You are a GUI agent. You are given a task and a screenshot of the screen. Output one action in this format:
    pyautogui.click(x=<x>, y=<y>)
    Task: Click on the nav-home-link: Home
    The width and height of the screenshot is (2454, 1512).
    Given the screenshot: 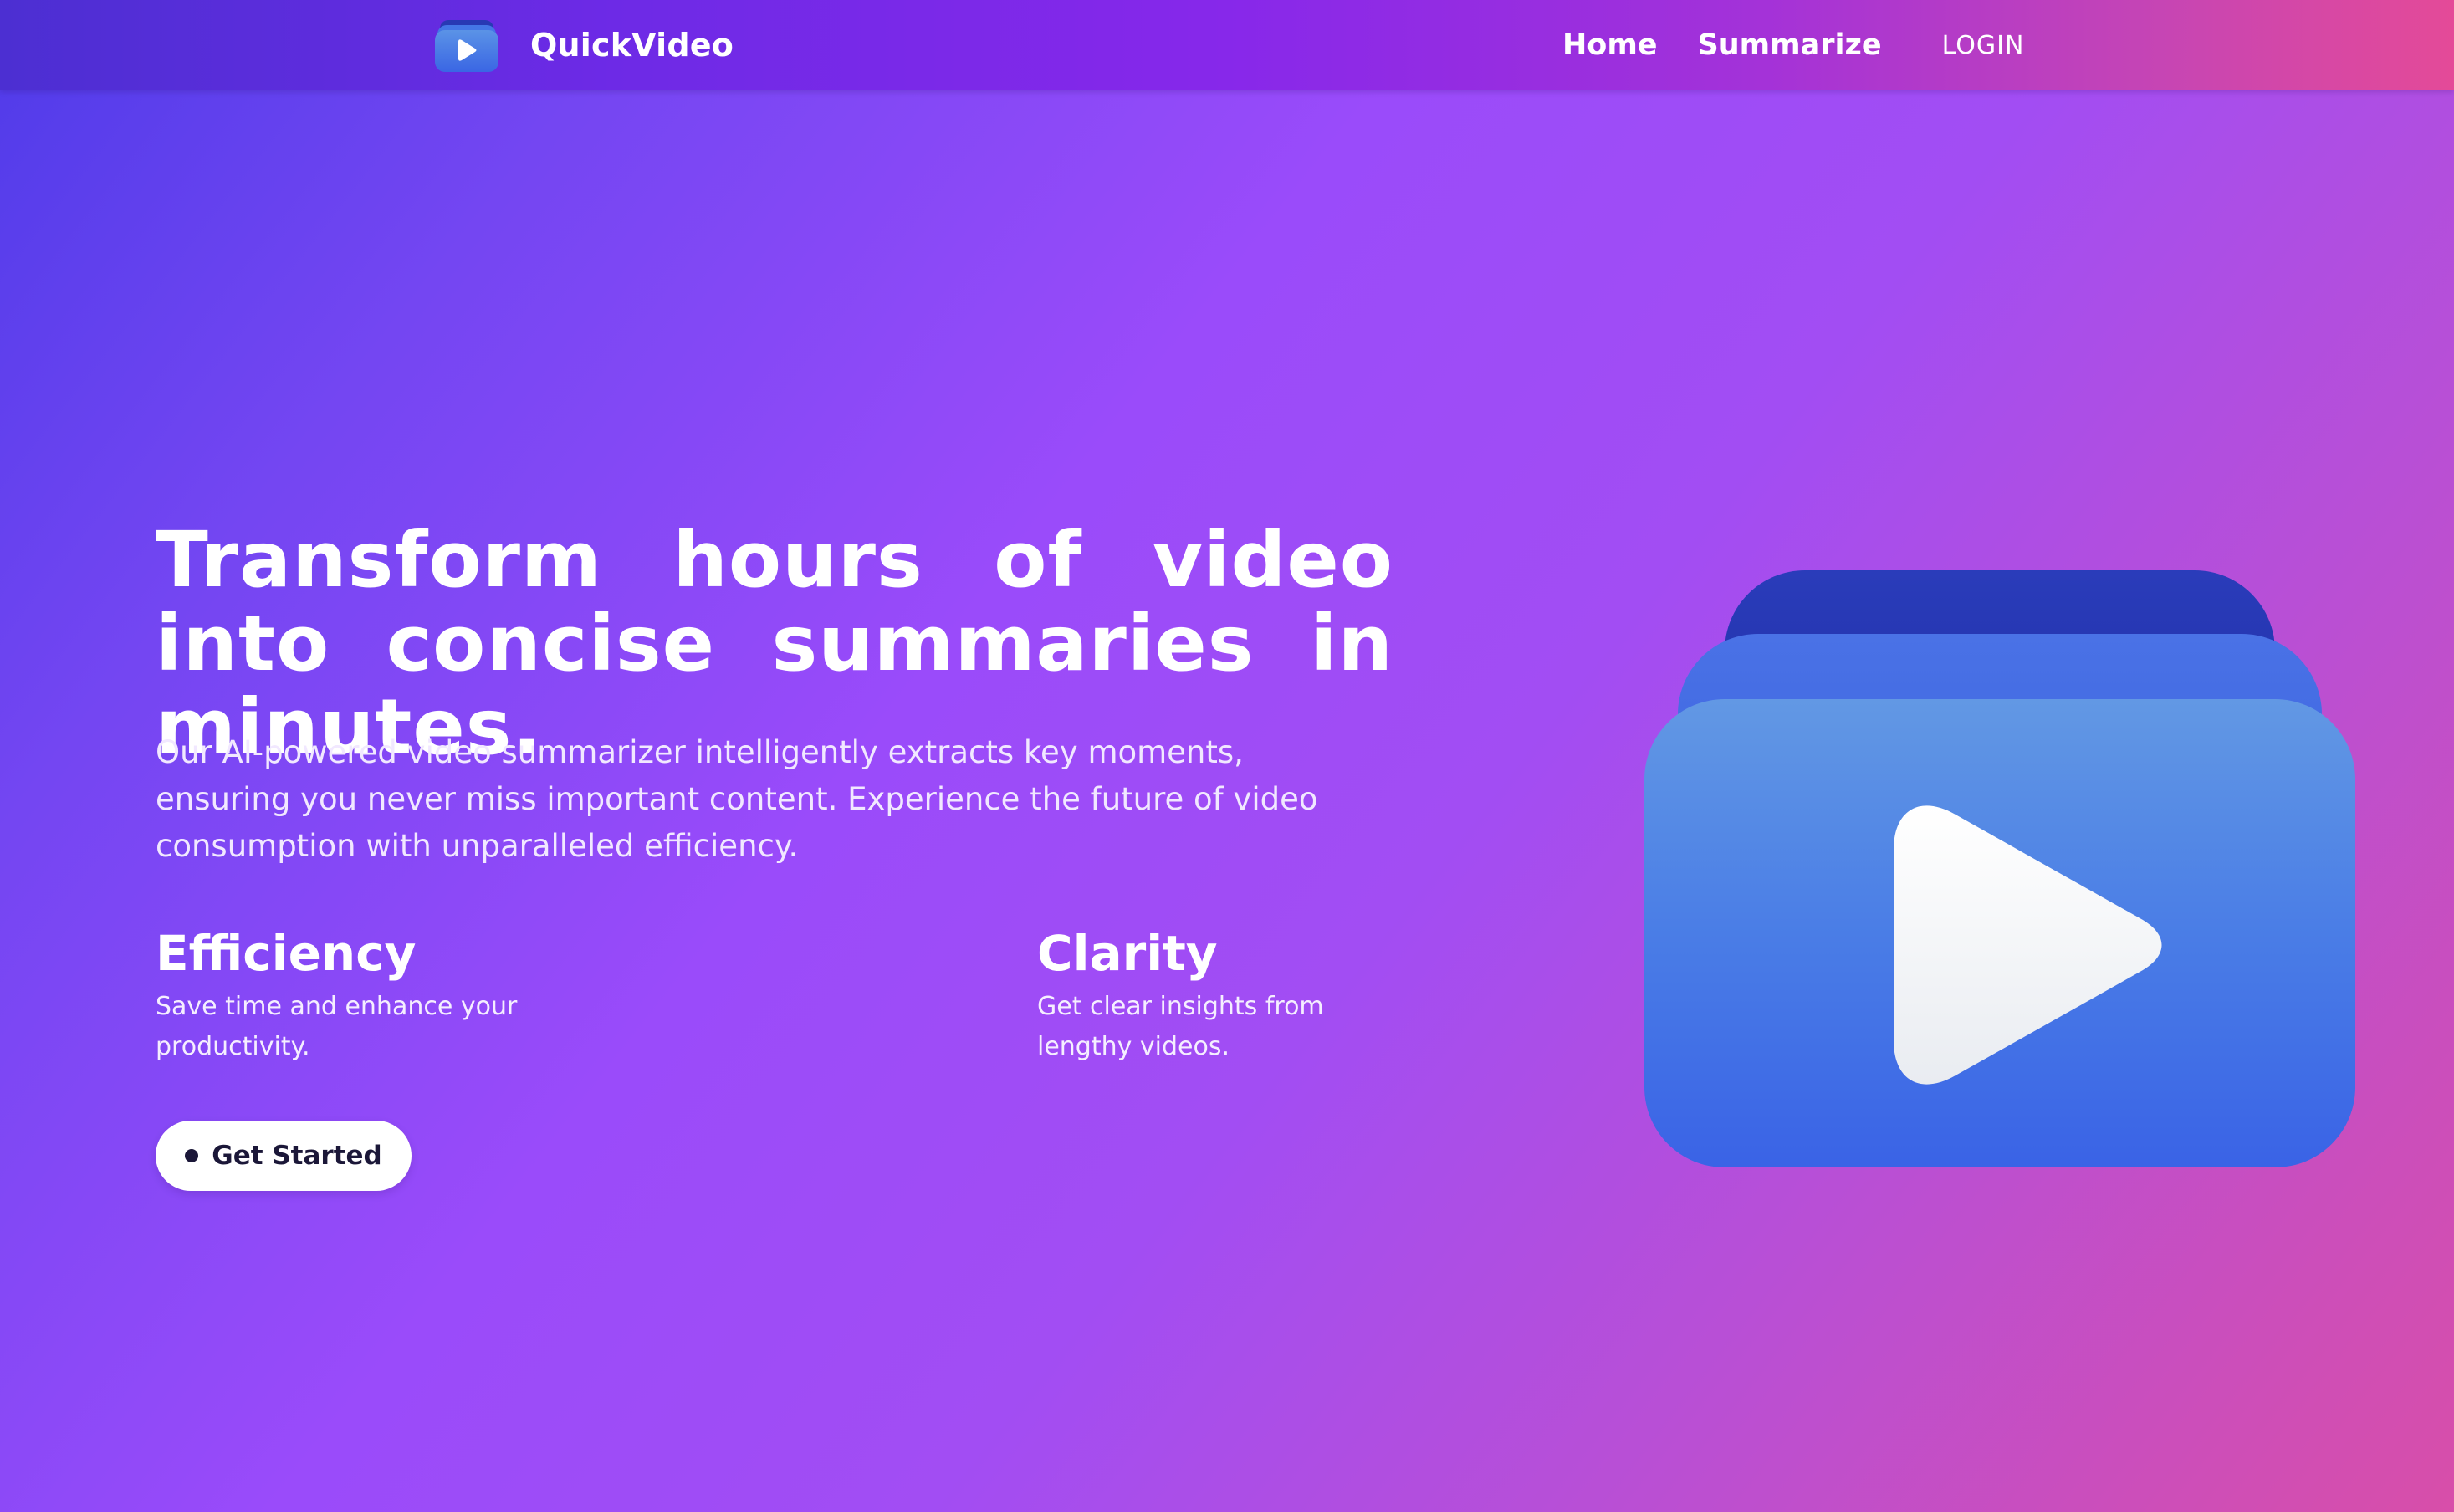 What is the action you would take?
    pyautogui.click(x=1610, y=45)
    